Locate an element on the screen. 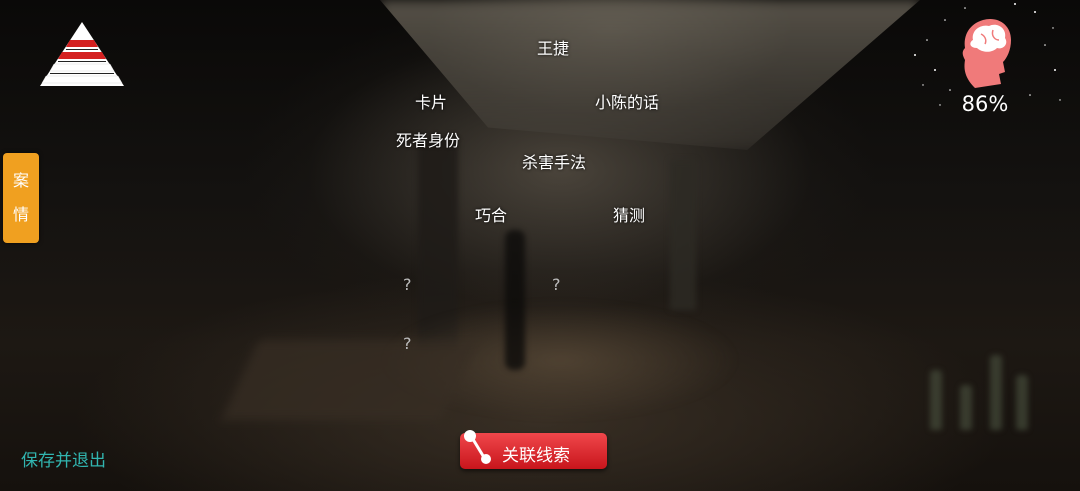 The image size is (1080, 491). link-clues-button: 关联线索 is located at coordinates (533, 449).